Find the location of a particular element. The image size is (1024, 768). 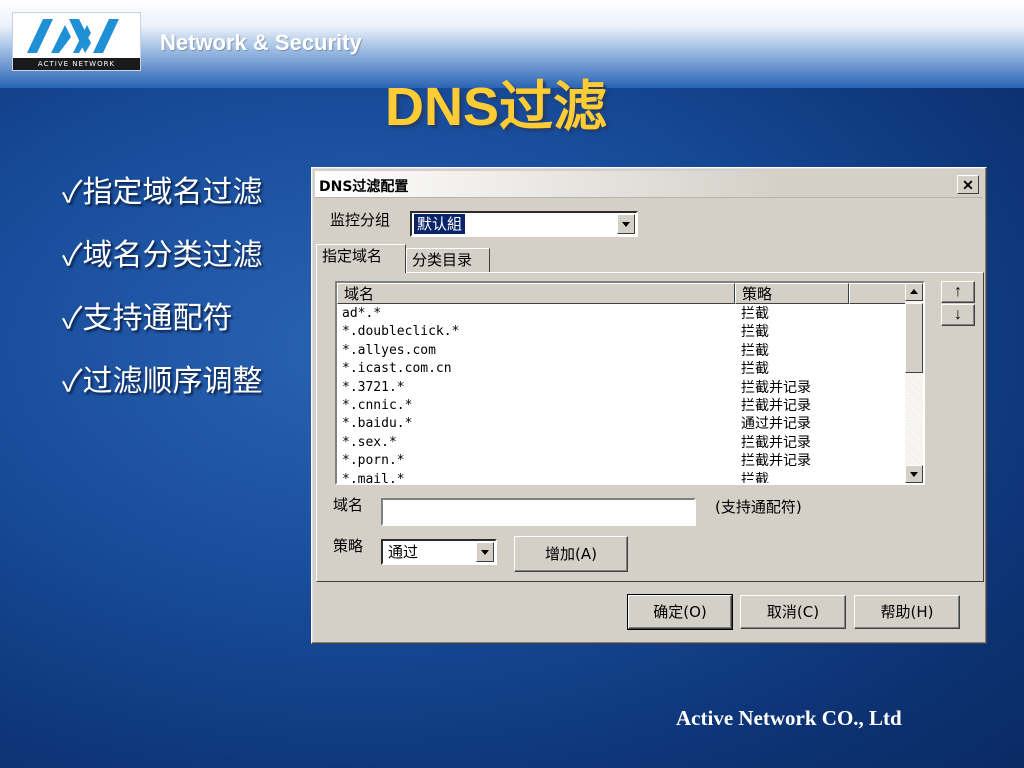

policy-label: 策略 is located at coordinates (348, 546).